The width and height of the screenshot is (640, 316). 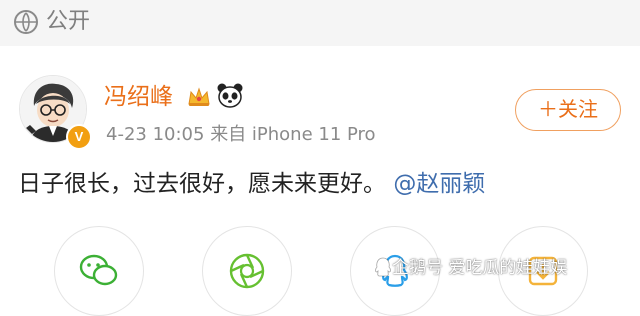 What do you see at coordinates (26, 22) in the screenshot?
I see `eye-icon` at bounding box center [26, 22].